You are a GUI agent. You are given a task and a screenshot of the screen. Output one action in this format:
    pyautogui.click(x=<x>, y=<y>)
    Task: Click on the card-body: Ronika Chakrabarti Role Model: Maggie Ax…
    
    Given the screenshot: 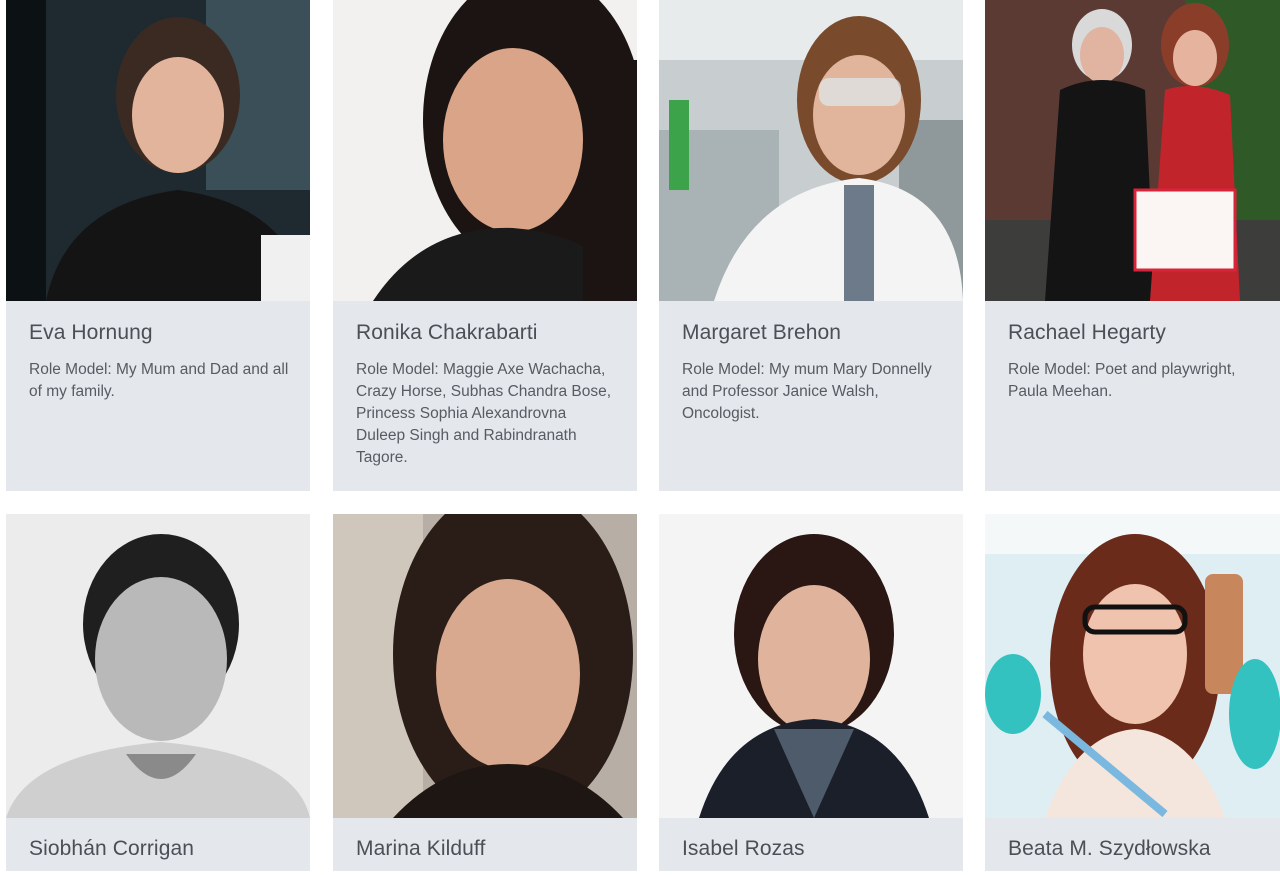 What is the action you would take?
    pyautogui.click(x=487, y=394)
    